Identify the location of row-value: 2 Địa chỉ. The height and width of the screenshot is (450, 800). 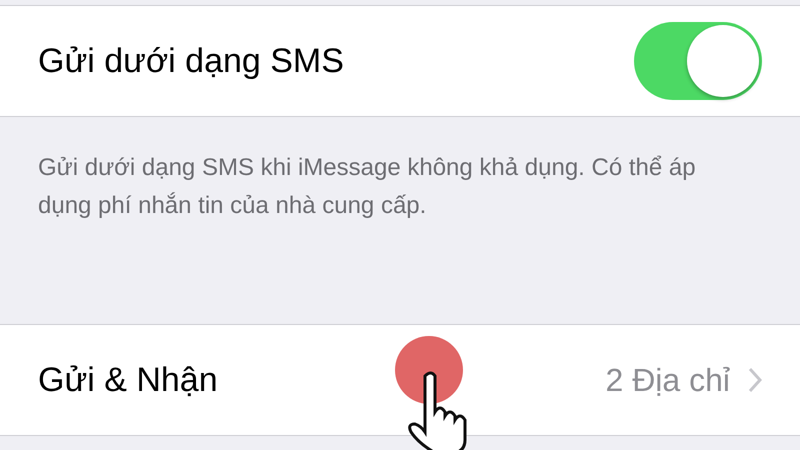
(668, 380).